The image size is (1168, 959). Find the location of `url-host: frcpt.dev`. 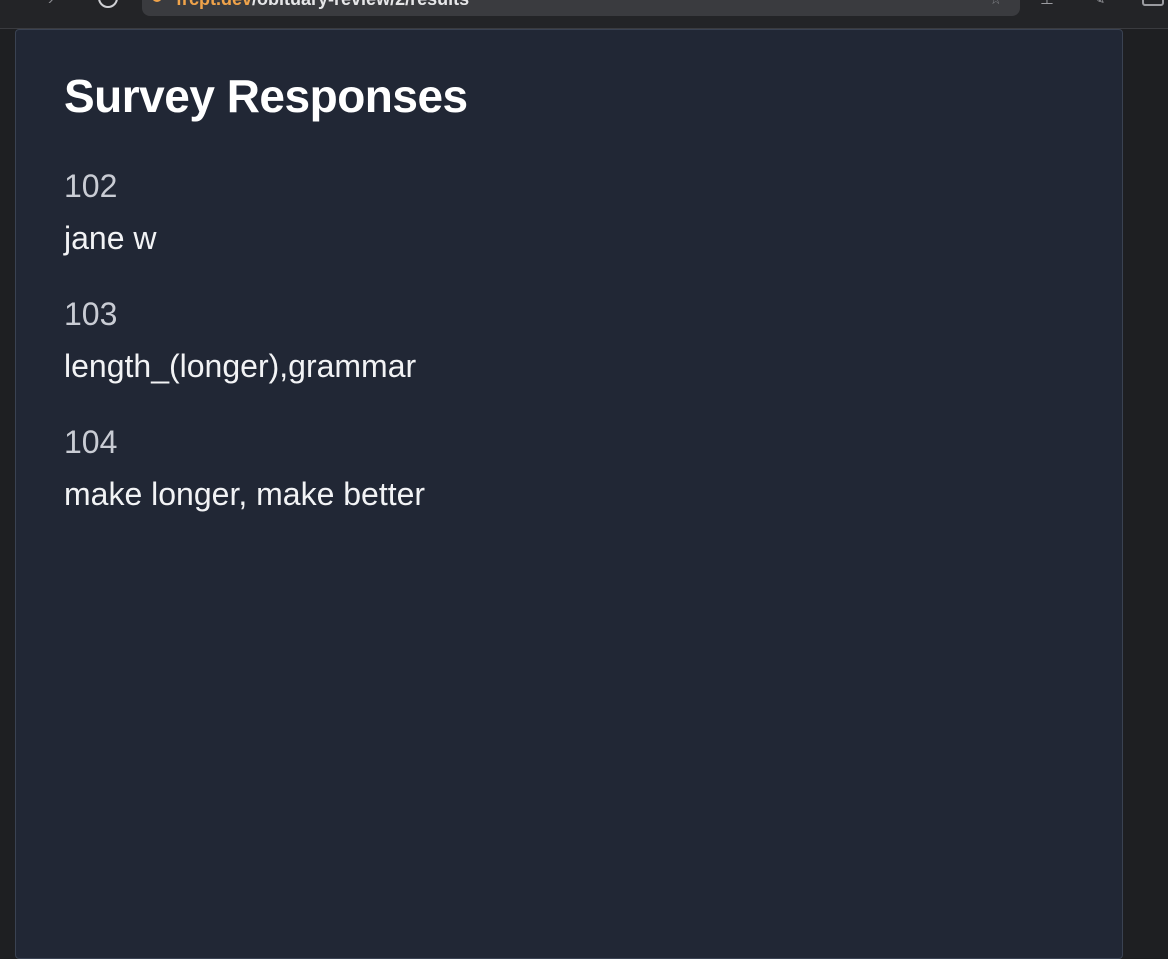

url-host: frcpt.dev is located at coordinates (214, 4).